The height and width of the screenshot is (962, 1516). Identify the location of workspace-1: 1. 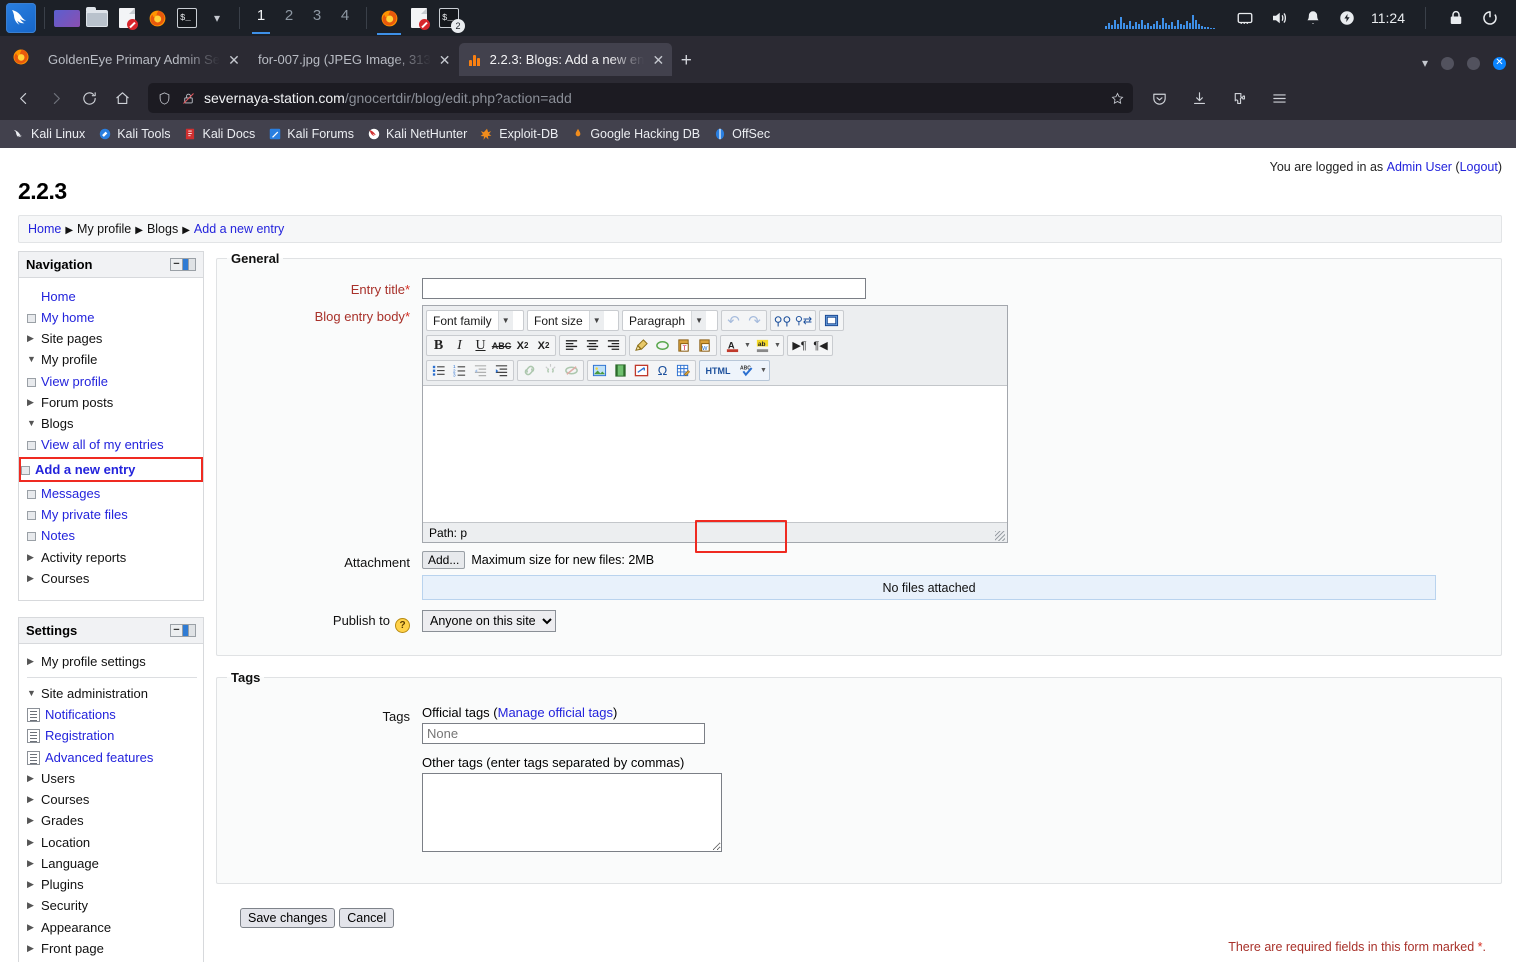
(261, 18).